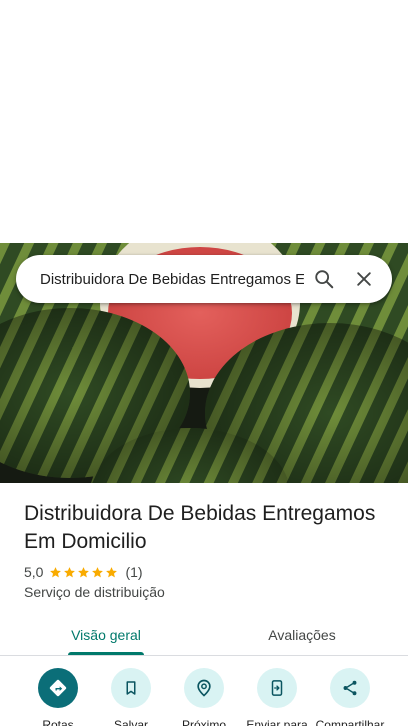 This screenshot has height=726, width=408. Describe the element at coordinates (106, 653) in the screenshot. I see `active-tab-indicator` at that location.